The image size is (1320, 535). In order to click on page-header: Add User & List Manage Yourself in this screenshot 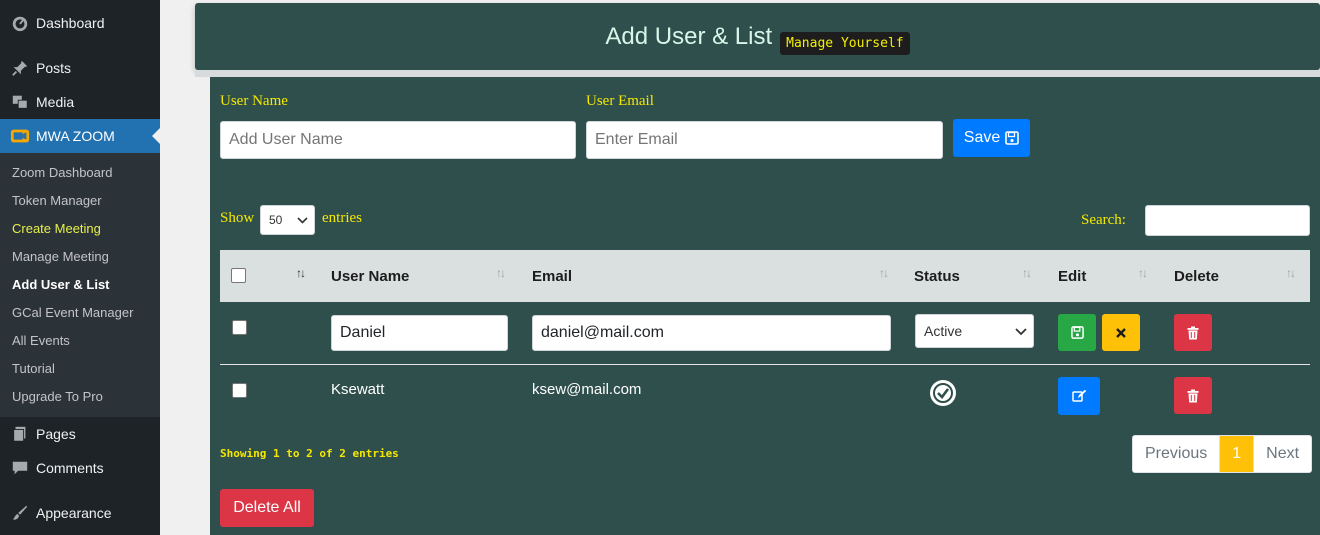, I will do `click(757, 36)`.